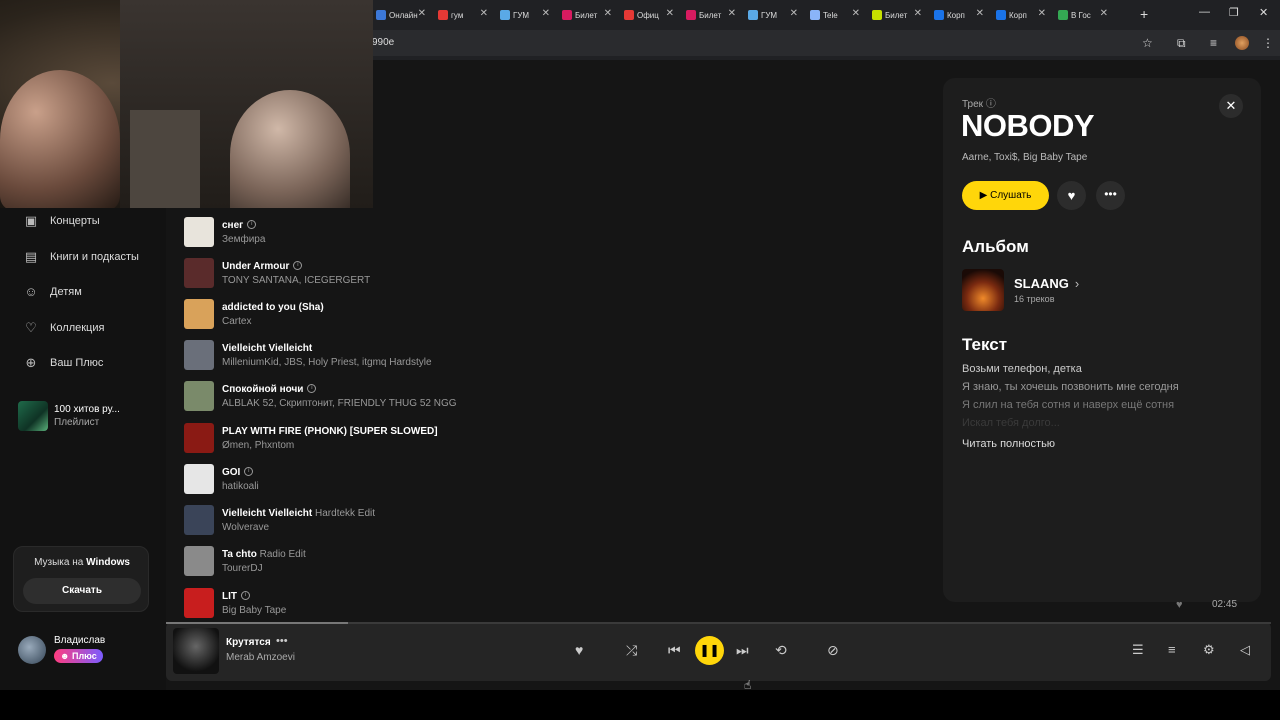  What do you see at coordinates (709, 650) in the screenshot?
I see `pause-button: ❚❚` at bounding box center [709, 650].